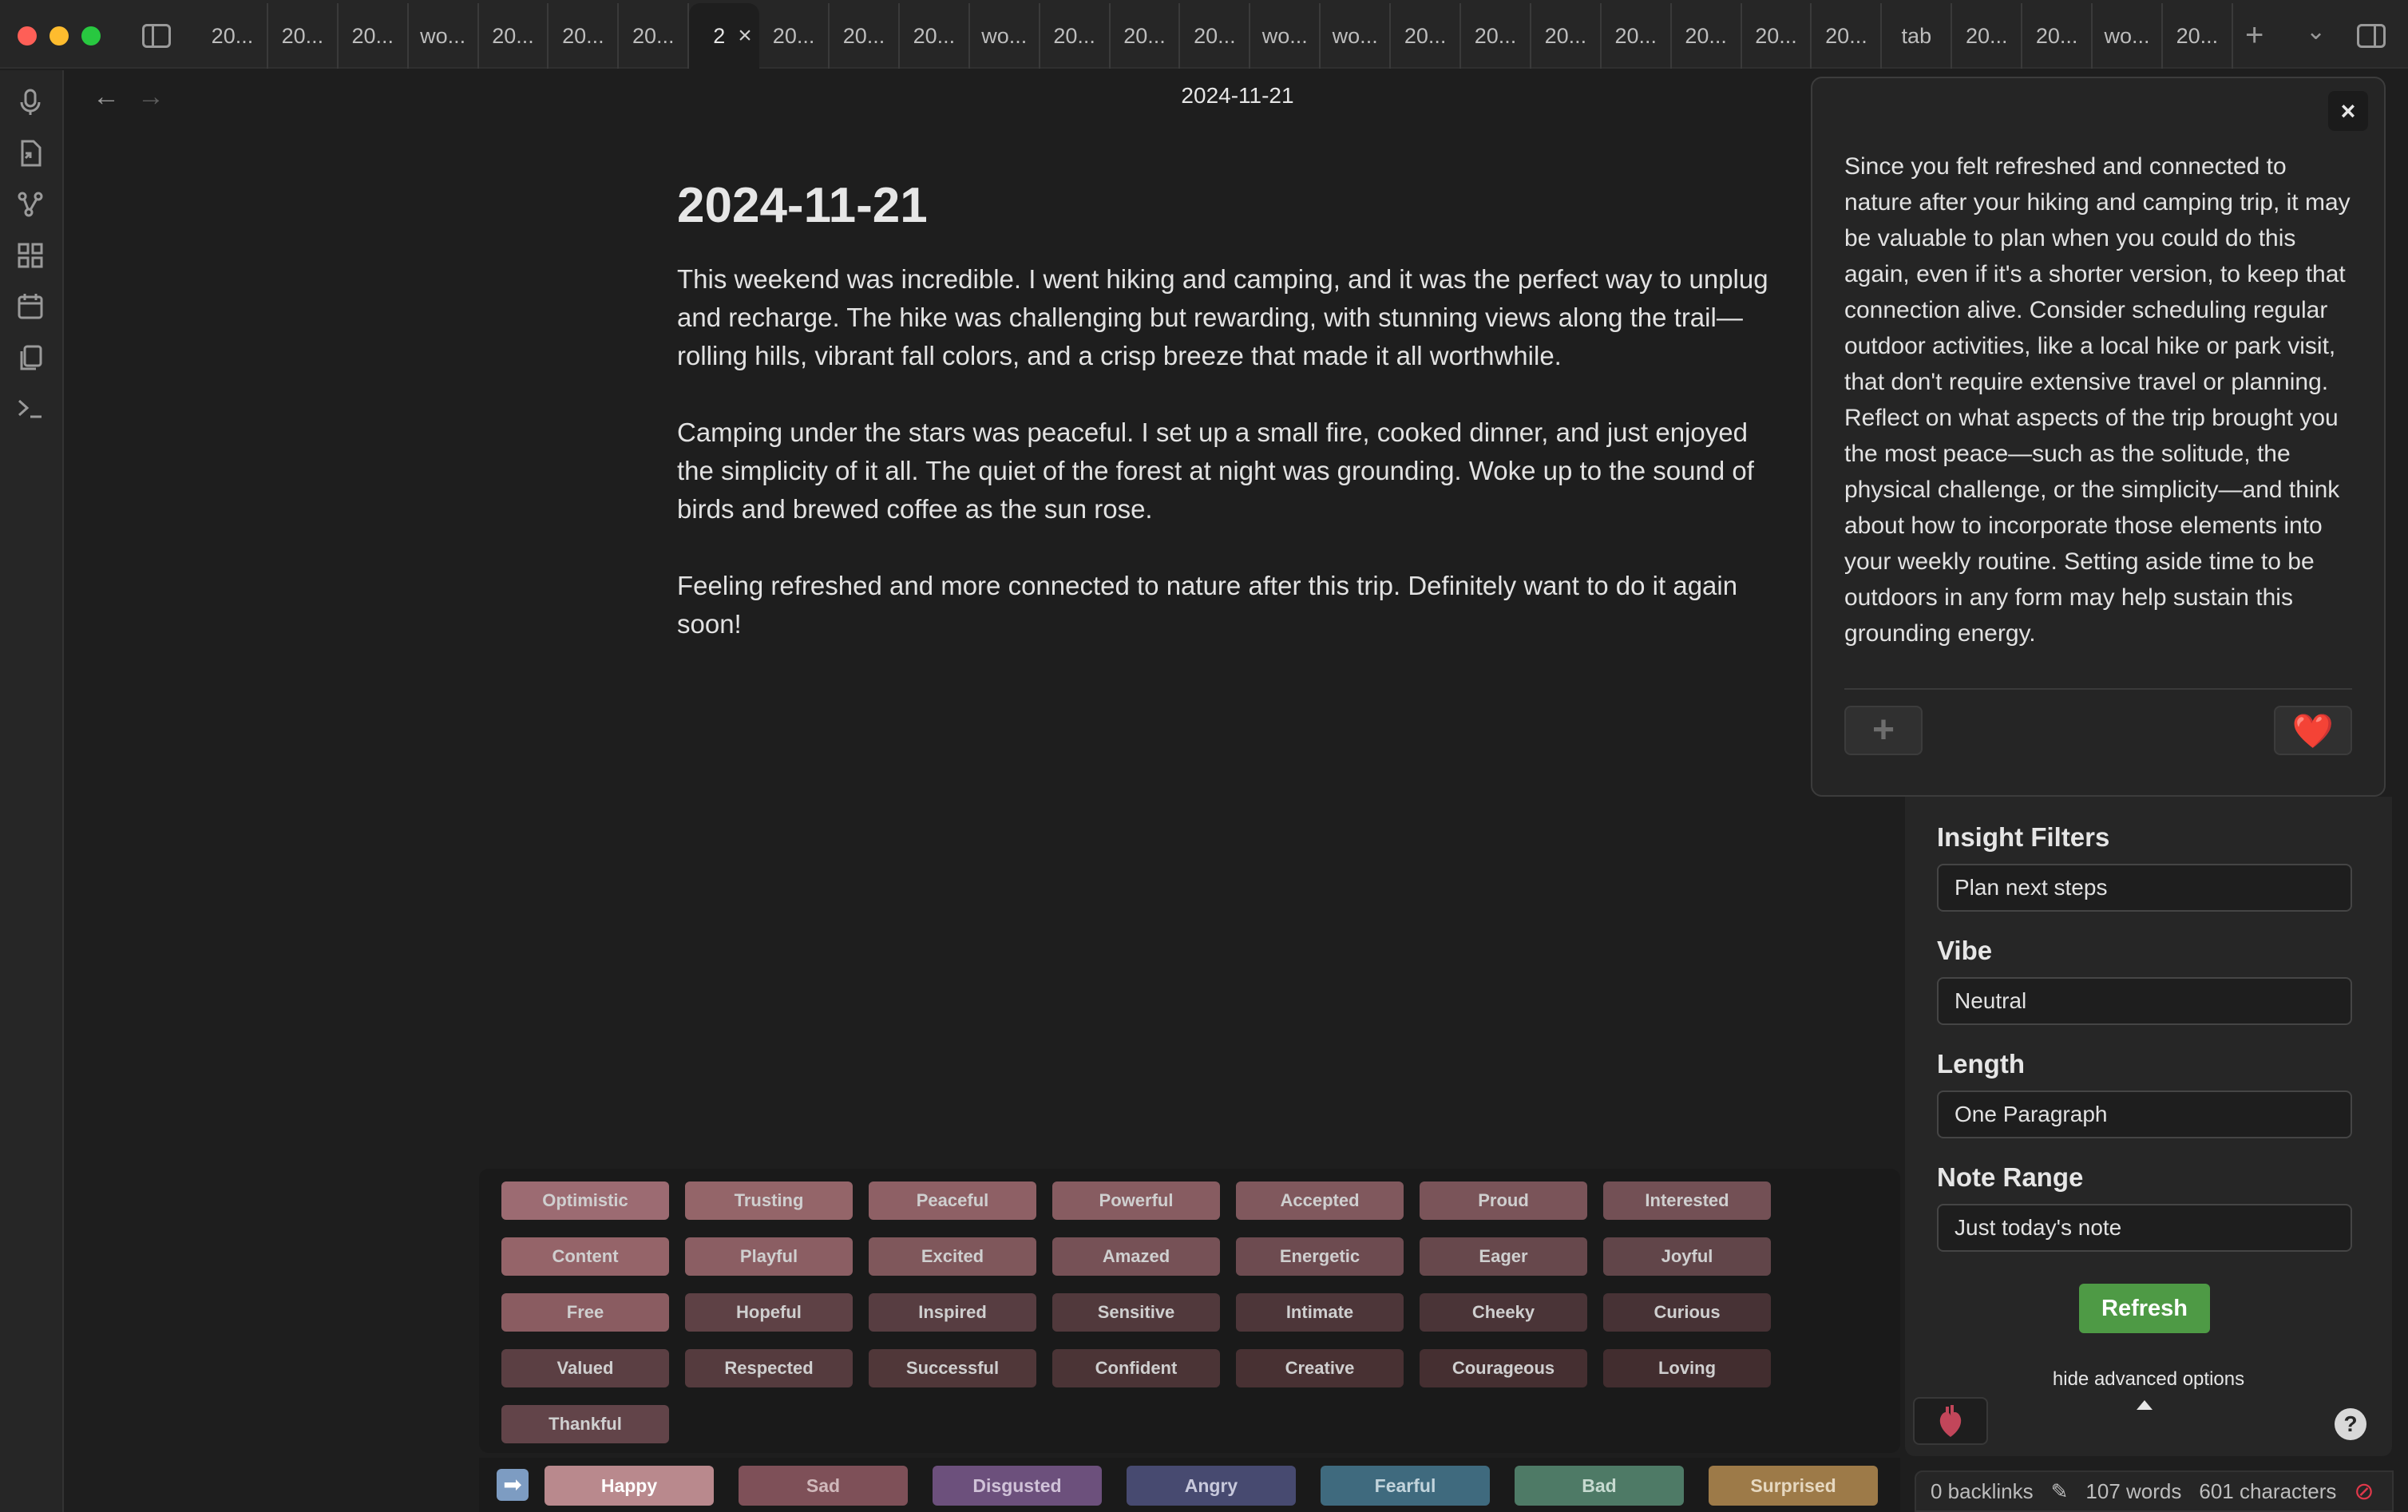 Image resolution: width=2408 pixels, height=1512 pixels. What do you see at coordinates (2372, 36) in the screenshot?
I see `right-sidebar-toggle-icon` at bounding box center [2372, 36].